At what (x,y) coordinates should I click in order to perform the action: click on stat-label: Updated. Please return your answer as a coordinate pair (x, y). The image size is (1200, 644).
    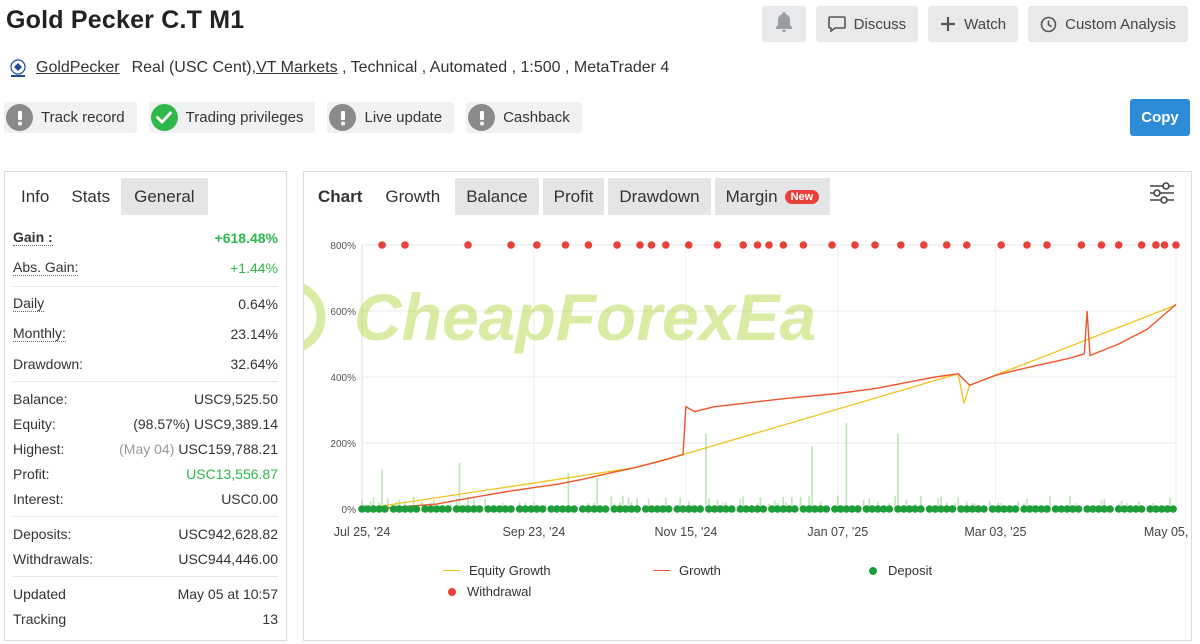
    Looking at the image, I should click on (39, 594).